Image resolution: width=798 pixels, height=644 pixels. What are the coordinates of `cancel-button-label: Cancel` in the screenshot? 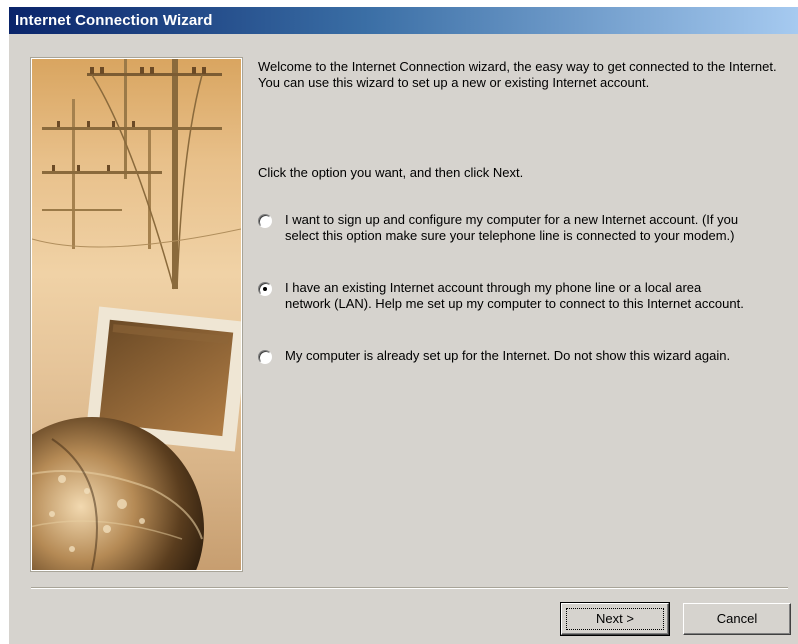 It's located at (737, 618).